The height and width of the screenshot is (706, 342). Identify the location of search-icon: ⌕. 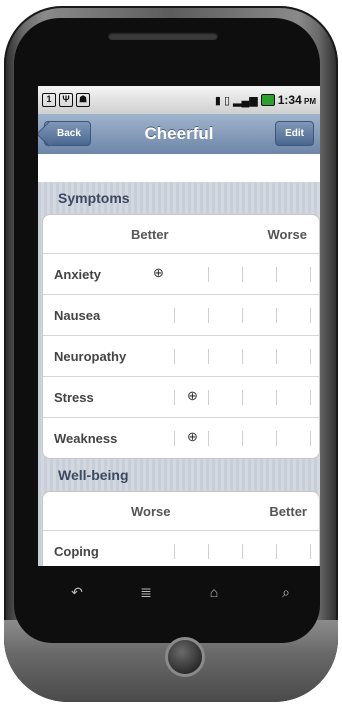
(286, 592).